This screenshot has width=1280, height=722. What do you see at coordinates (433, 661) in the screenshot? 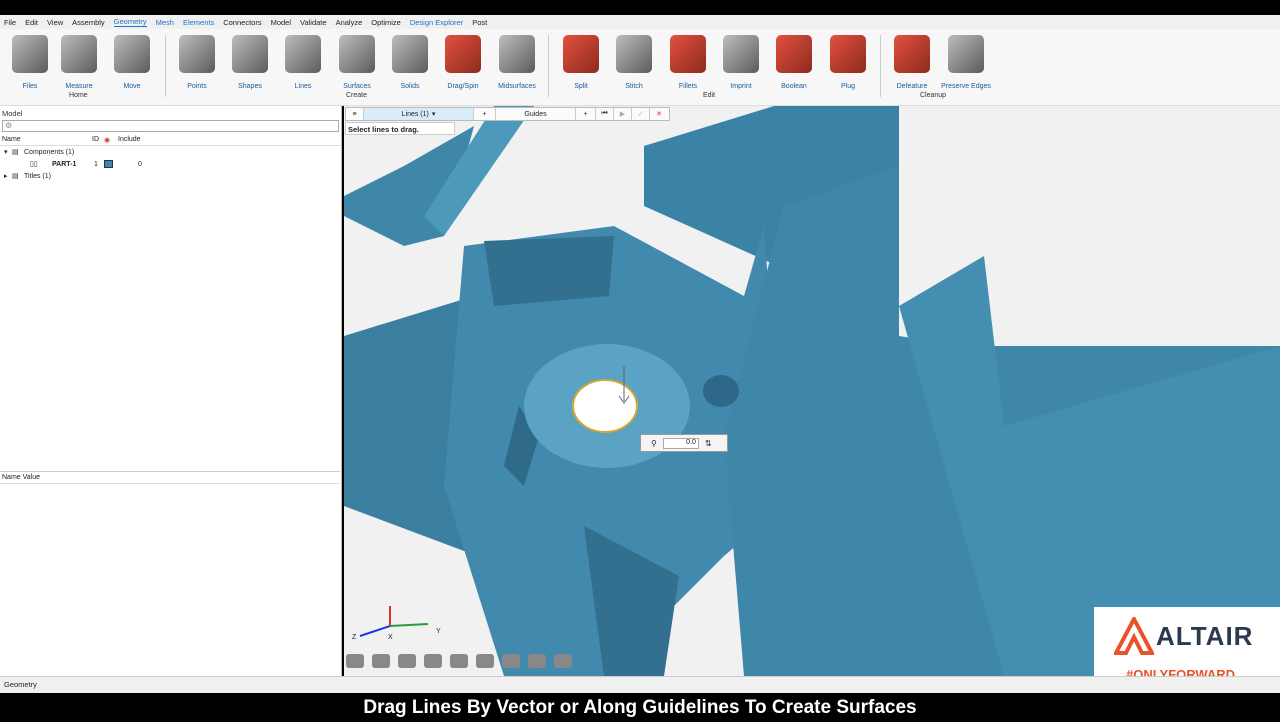
I see `cube-view-icon` at bounding box center [433, 661].